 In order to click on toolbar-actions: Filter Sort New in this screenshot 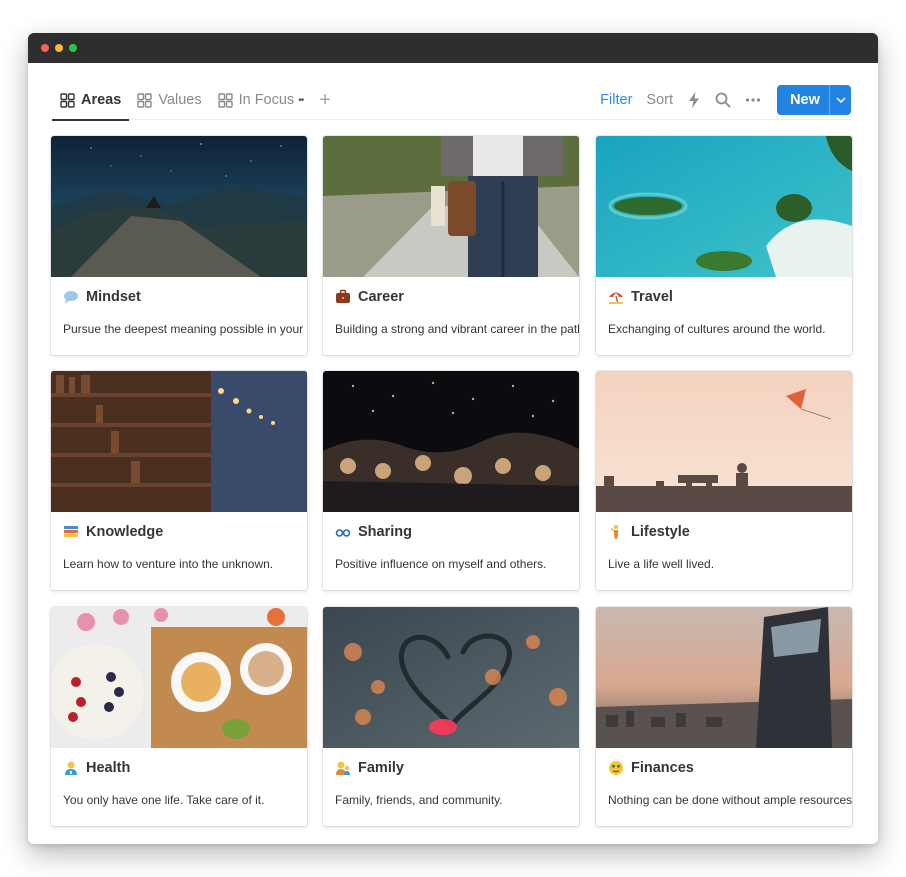, I will do `click(718, 100)`.